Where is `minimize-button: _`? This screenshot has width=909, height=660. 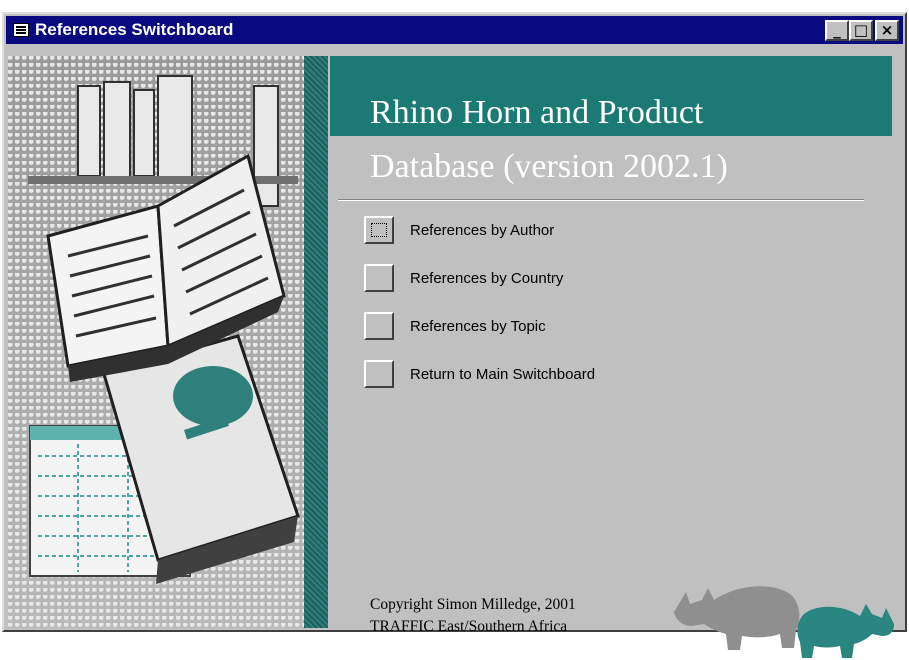 minimize-button: _ is located at coordinates (837, 30).